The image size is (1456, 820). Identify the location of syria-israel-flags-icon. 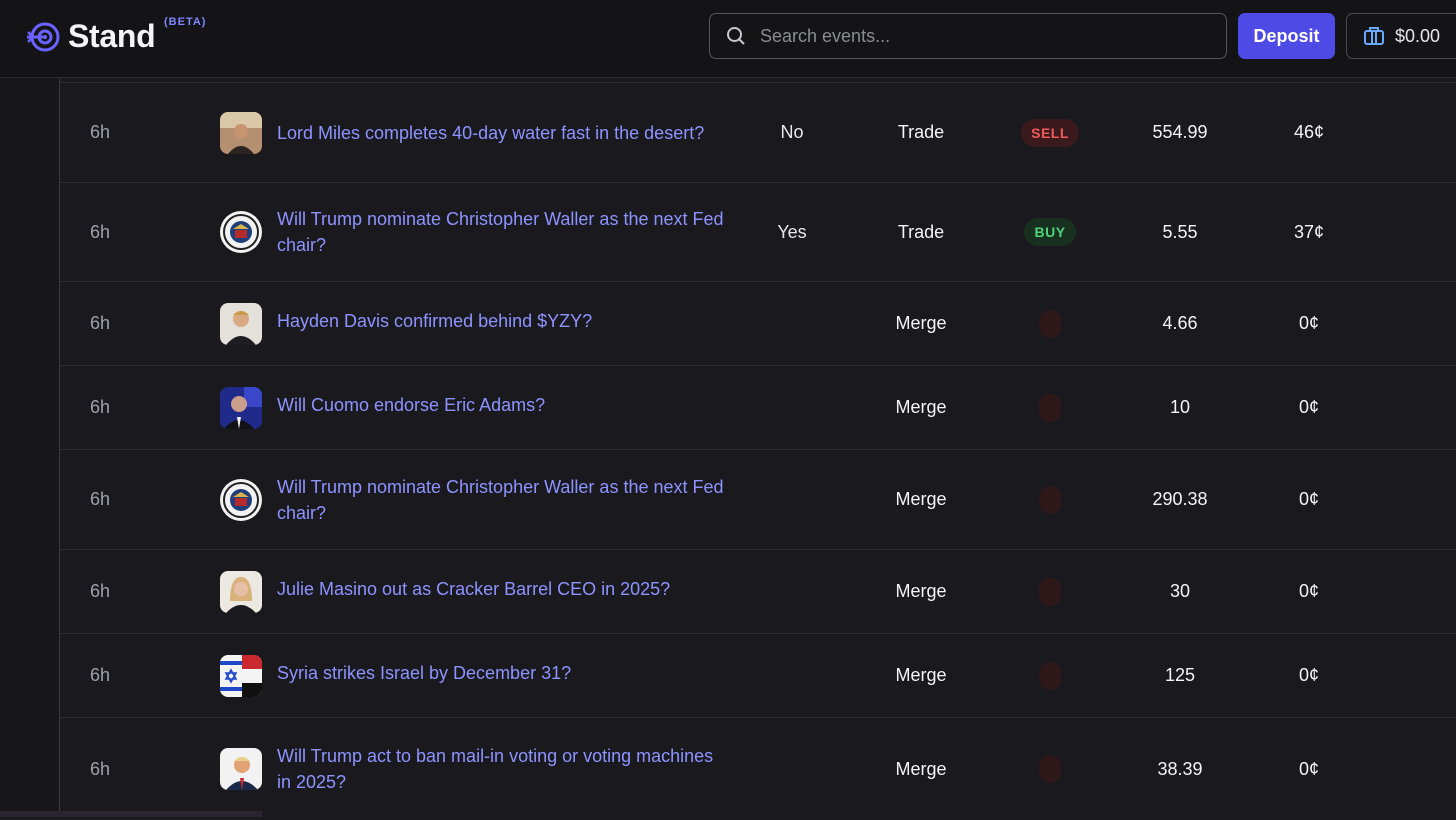
(241, 675).